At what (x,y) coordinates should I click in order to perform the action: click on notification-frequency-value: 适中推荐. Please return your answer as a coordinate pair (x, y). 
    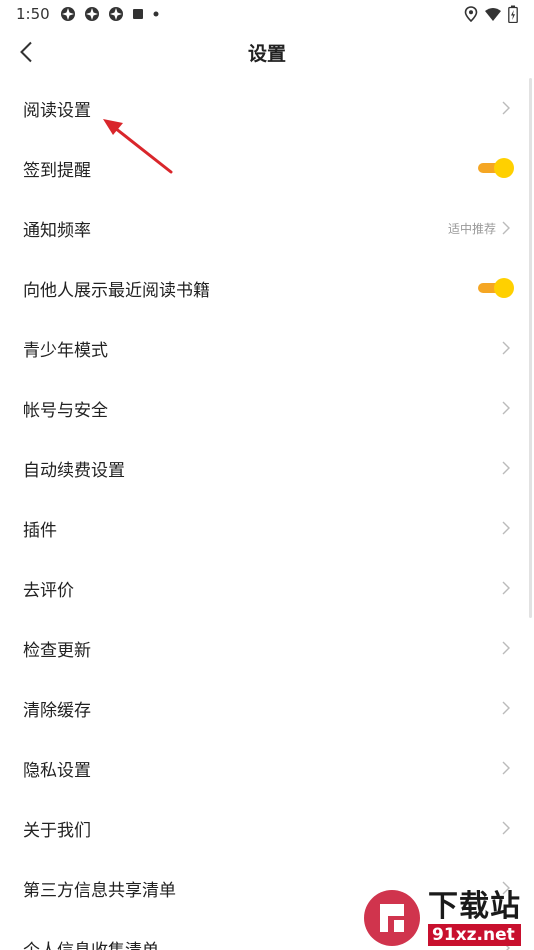
    Looking at the image, I should click on (471, 228).